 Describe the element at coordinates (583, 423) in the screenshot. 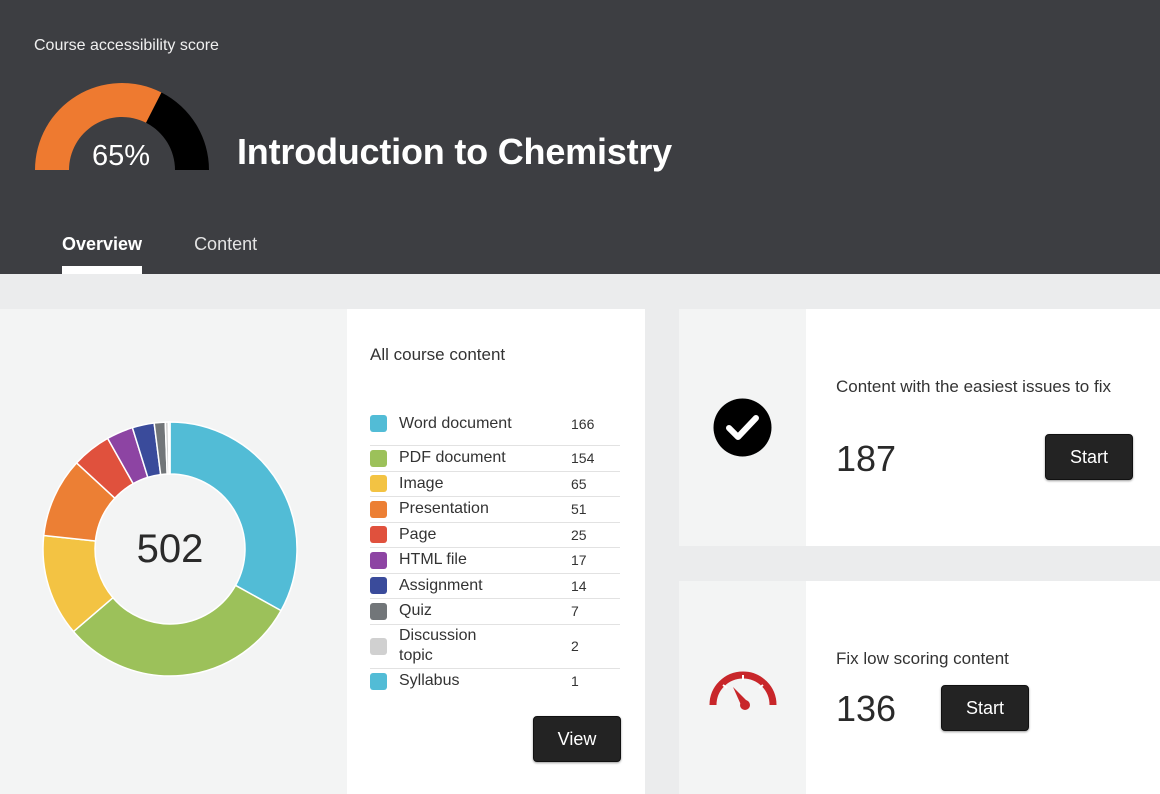

I see `legend-count: 166` at that location.